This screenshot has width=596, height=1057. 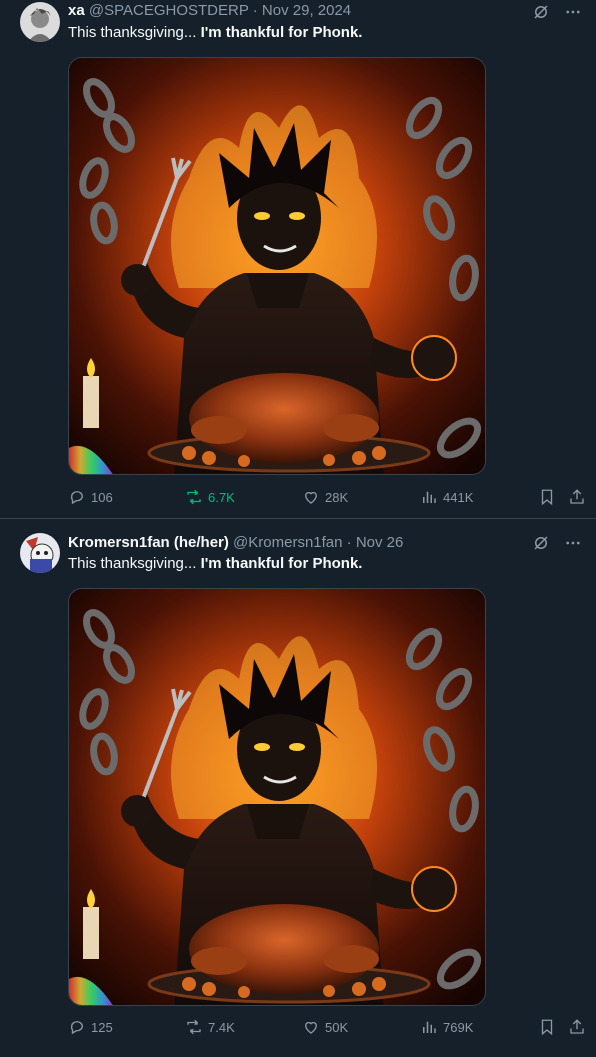 I want to click on views-button: 441K, so click(x=446, y=497).